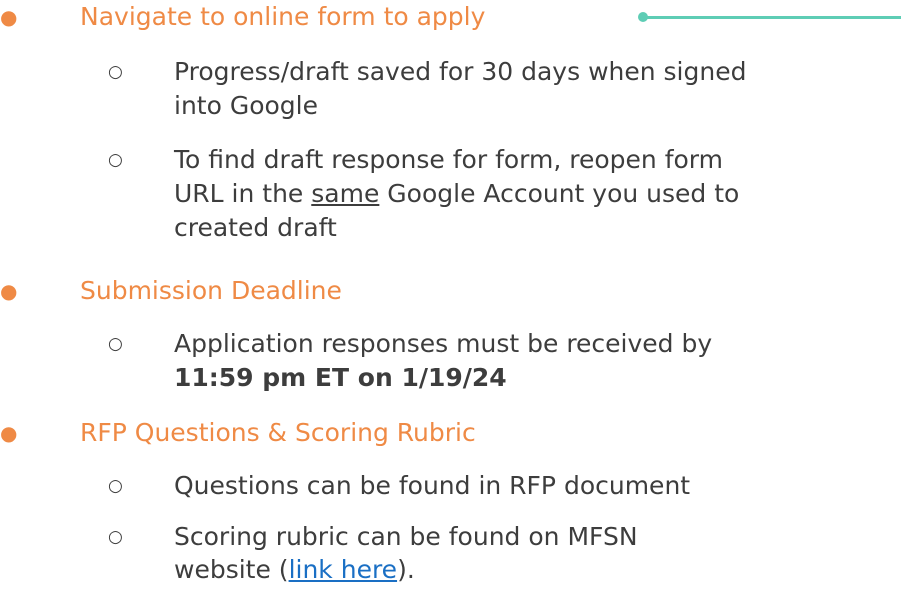 This screenshot has width=901, height=589. What do you see at coordinates (246, 105) in the screenshot?
I see `list-item-text: into Google` at bounding box center [246, 105].